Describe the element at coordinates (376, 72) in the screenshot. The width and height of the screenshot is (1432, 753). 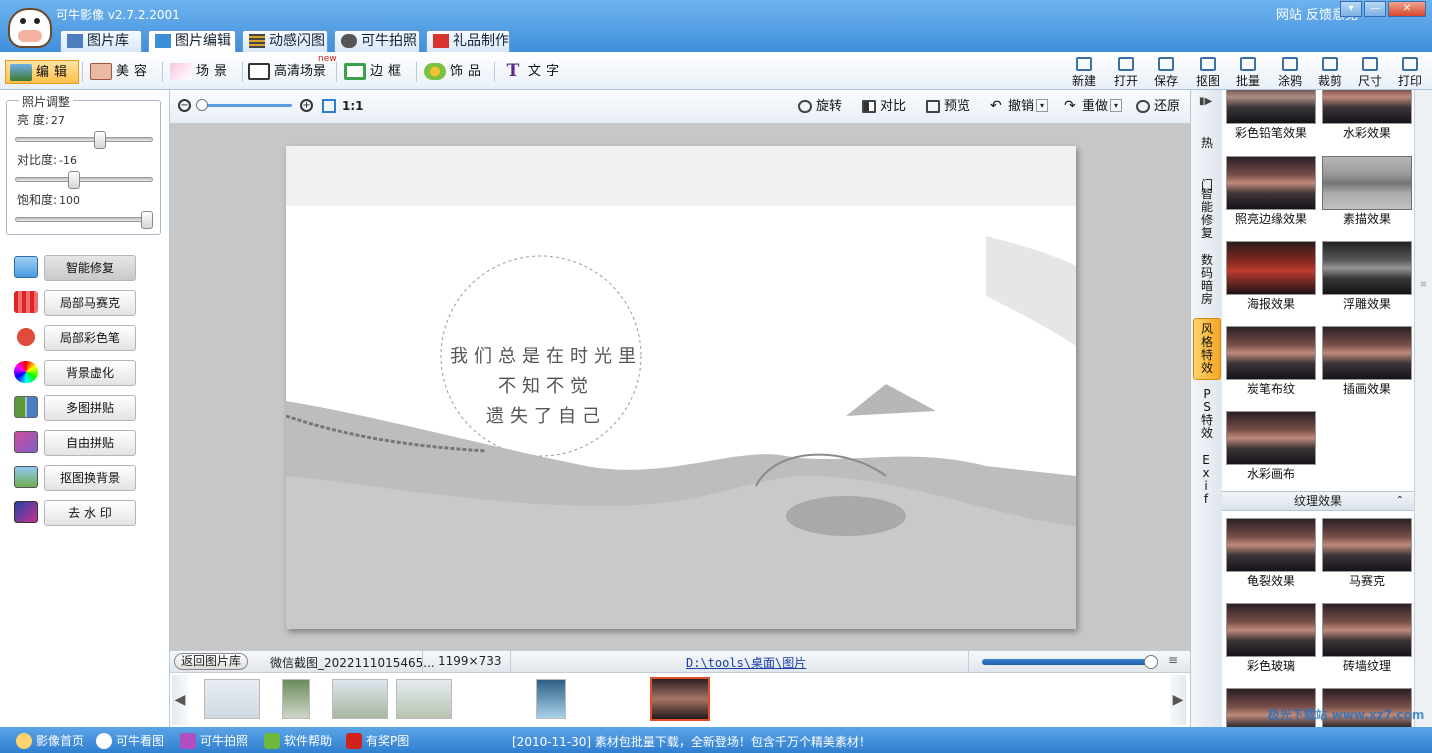
I see `tool-frame: 边框` at that location.